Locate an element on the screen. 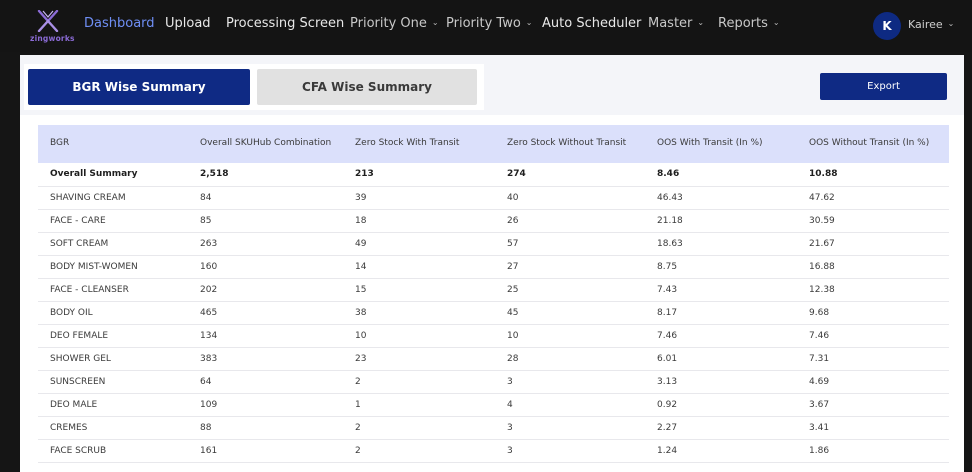 This screenshot has height=472, width=972. table-cell: 2,518 is located at coordinates (265, 175).